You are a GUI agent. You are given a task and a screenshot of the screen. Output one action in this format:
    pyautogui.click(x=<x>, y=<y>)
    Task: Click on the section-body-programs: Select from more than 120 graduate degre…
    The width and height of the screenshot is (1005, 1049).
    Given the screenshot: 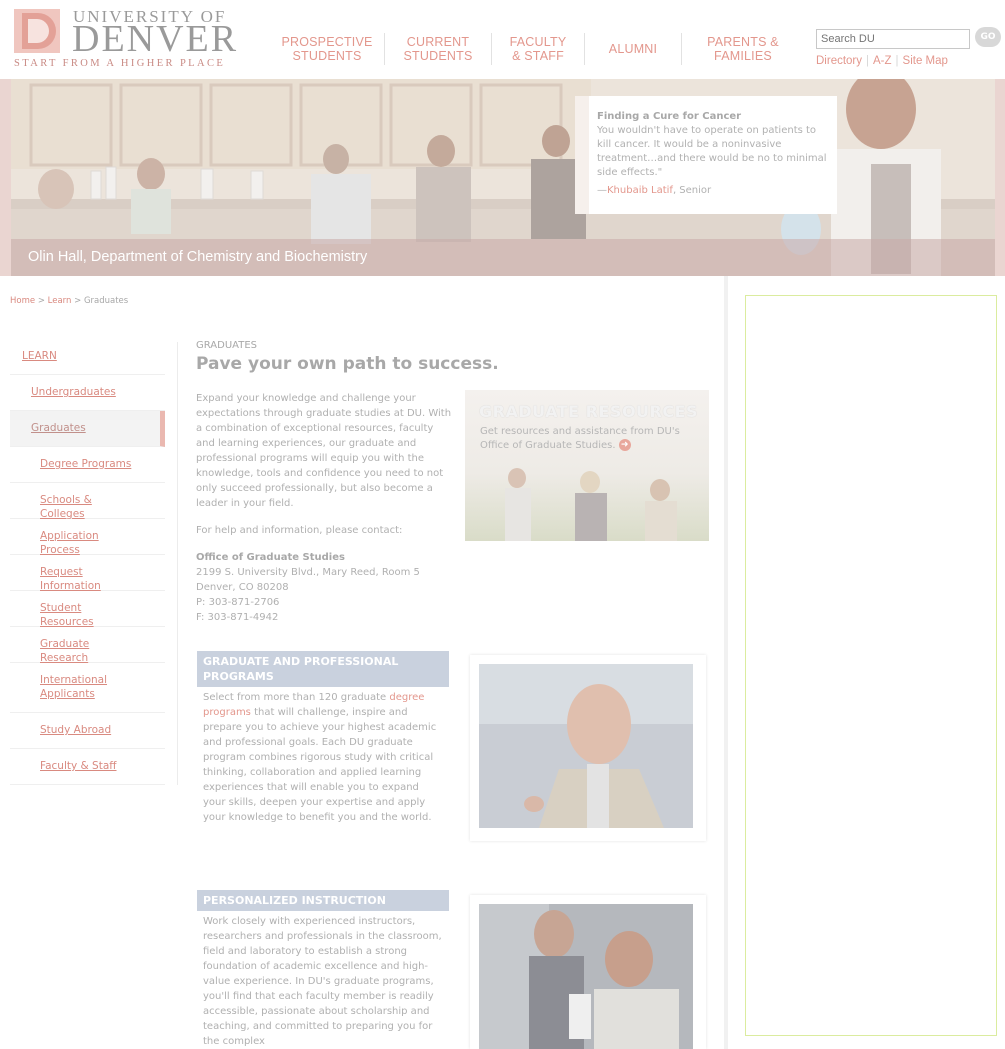 What is the action you would take?
    pyautogui.click(x=323, y=757)
    